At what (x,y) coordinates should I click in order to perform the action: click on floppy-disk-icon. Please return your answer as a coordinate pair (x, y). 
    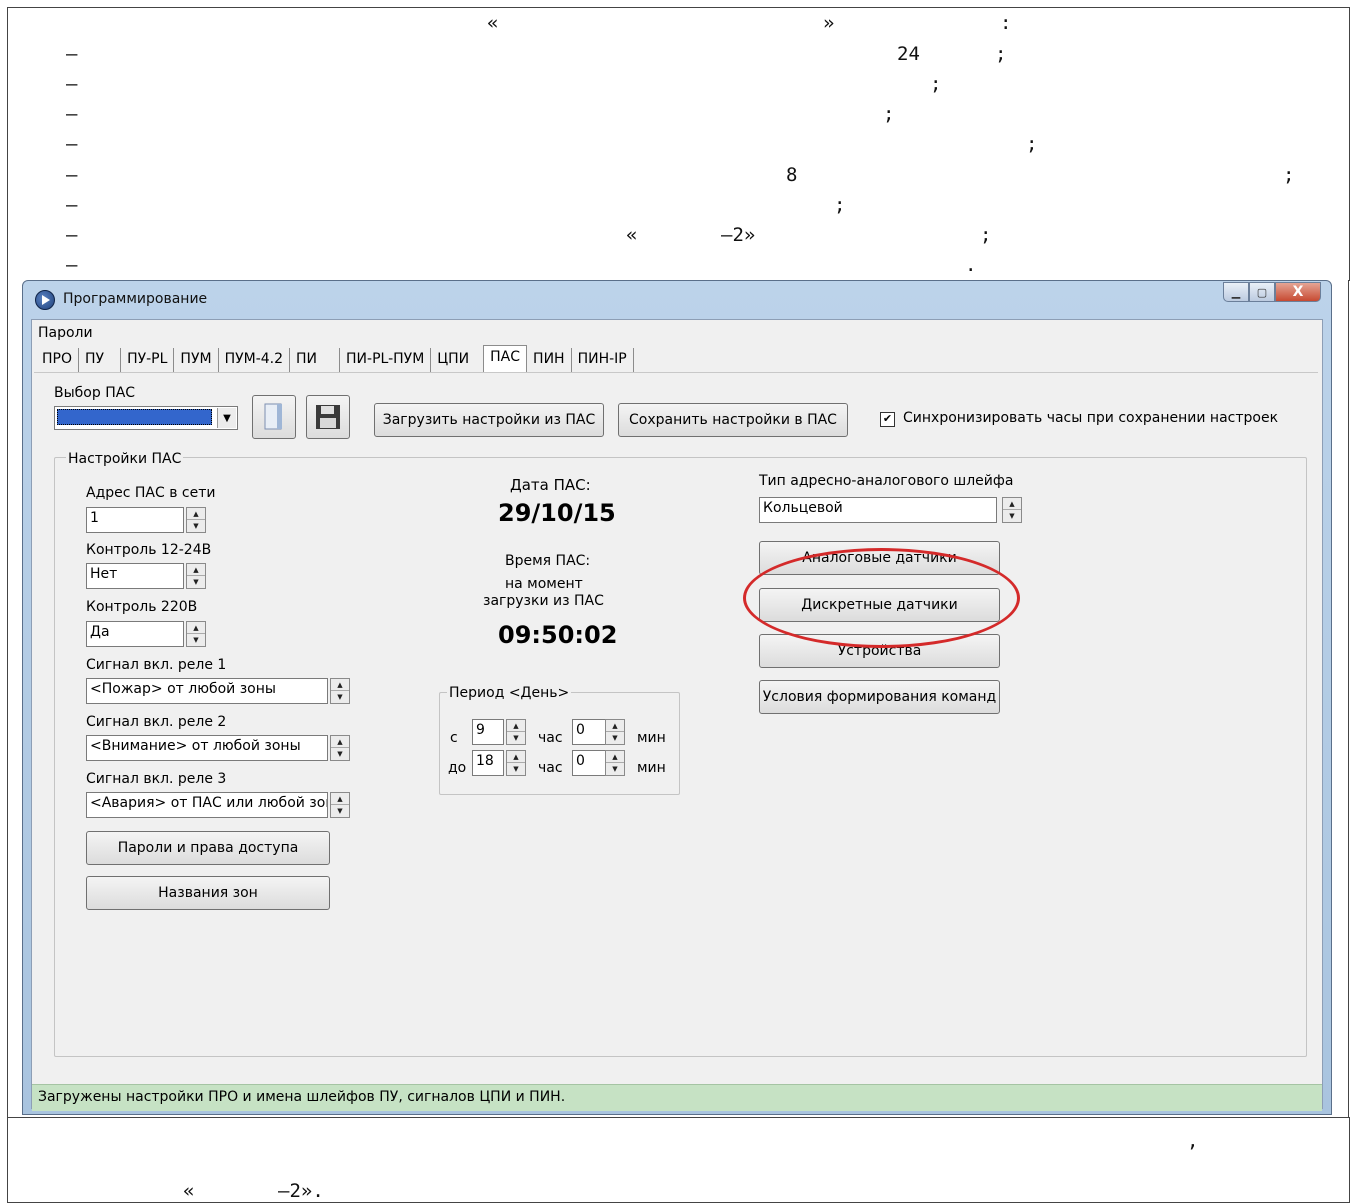
    Looking at the image, I should click on (328, 417).